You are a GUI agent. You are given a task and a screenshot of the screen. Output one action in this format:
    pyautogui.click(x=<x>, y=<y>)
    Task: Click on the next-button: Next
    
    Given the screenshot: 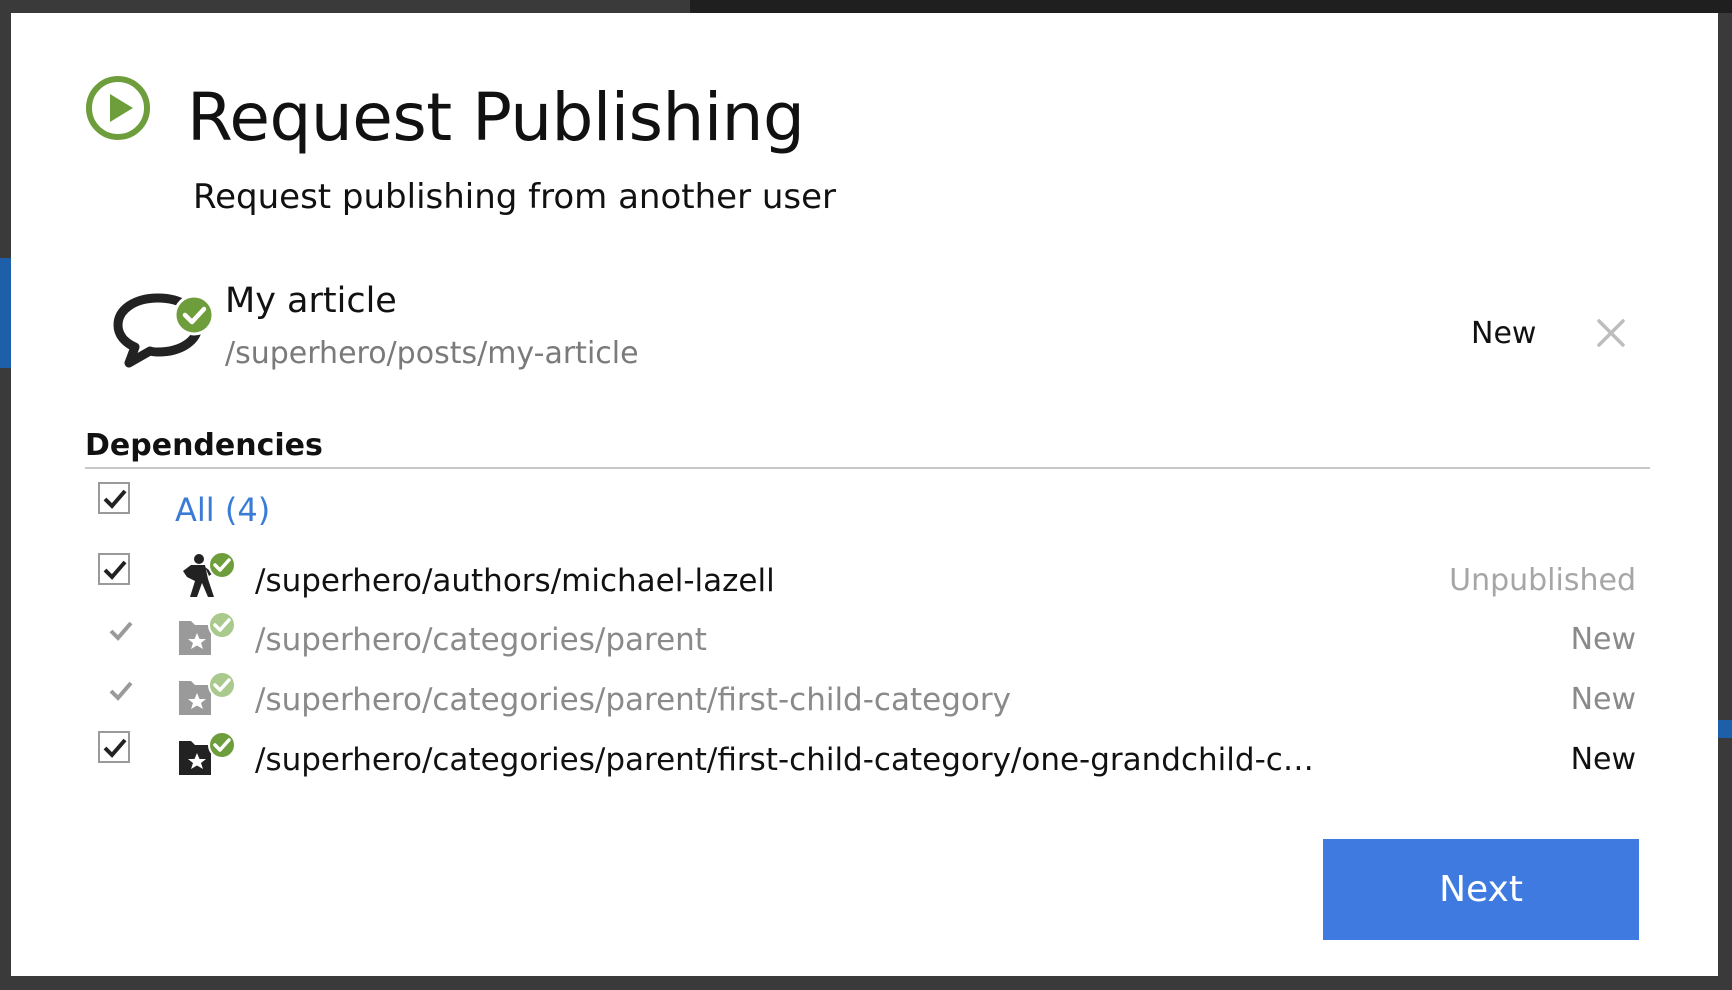 What is the action you would take?
    pyautogui.click(x=1481, y=889)
    